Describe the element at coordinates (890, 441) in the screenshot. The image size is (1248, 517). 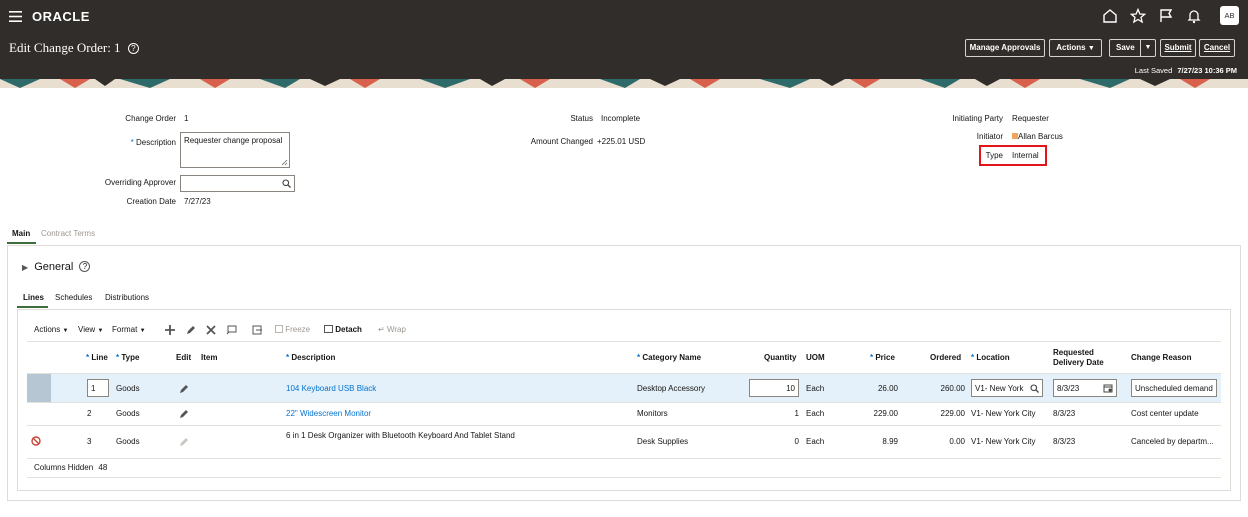
I see `row-price: 8.99` at that location.